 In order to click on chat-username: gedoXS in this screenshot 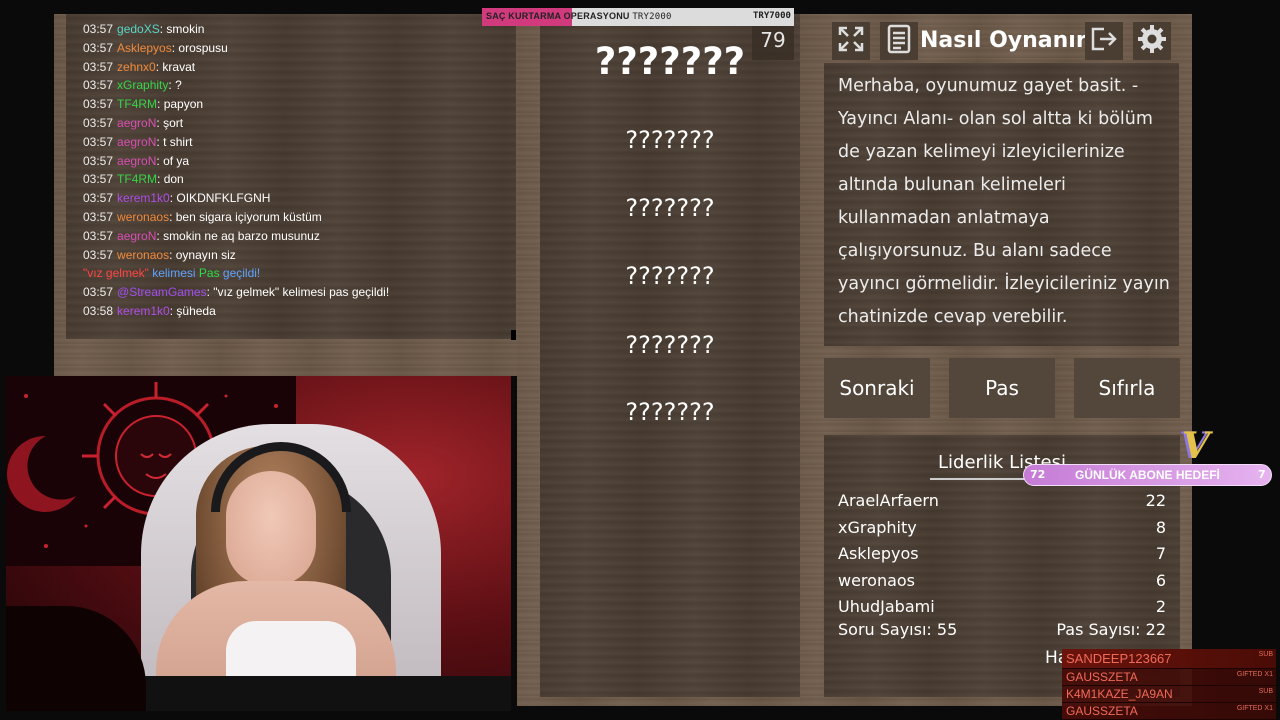, I will do `click(138, 29)`.